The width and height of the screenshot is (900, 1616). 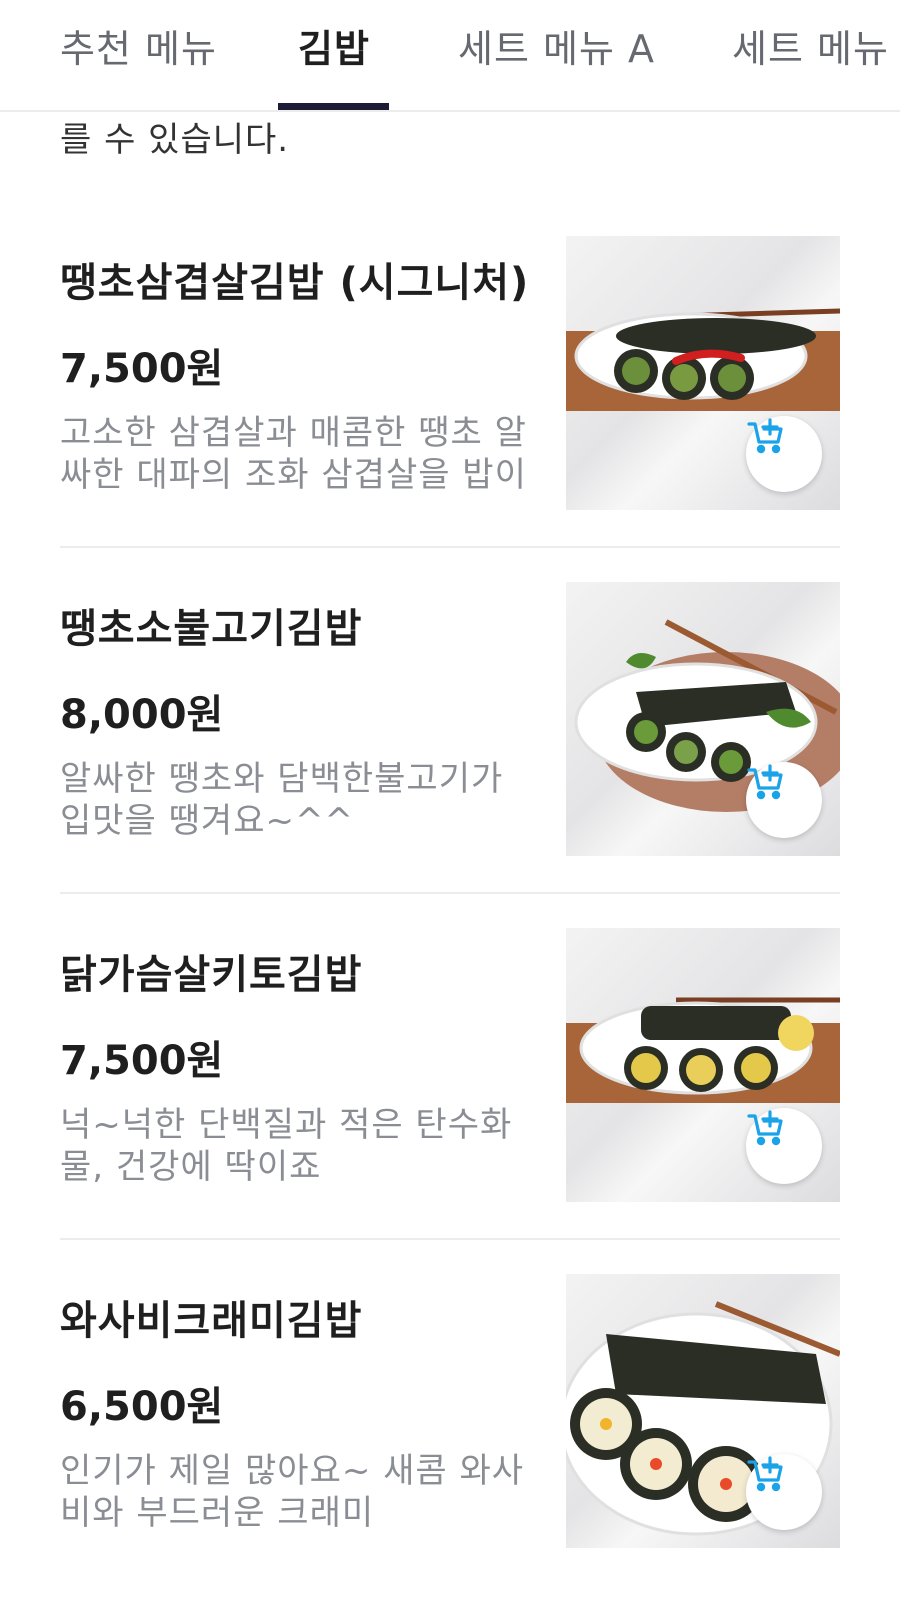 I want to click on menu-item-name: 닭가슴살키토김밥, so click(x=211, y=975).